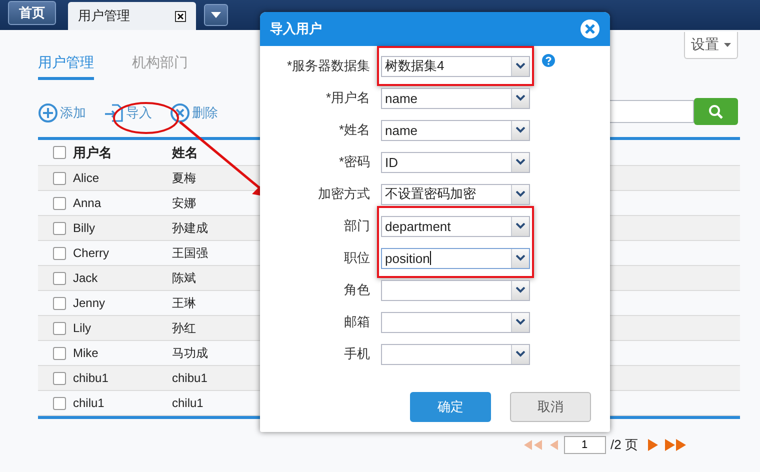 This screenshot has width=760, height=472. Describe the element at coordinates (185, 153) in the screenshot. I see `column-header: 姓名` at that location.